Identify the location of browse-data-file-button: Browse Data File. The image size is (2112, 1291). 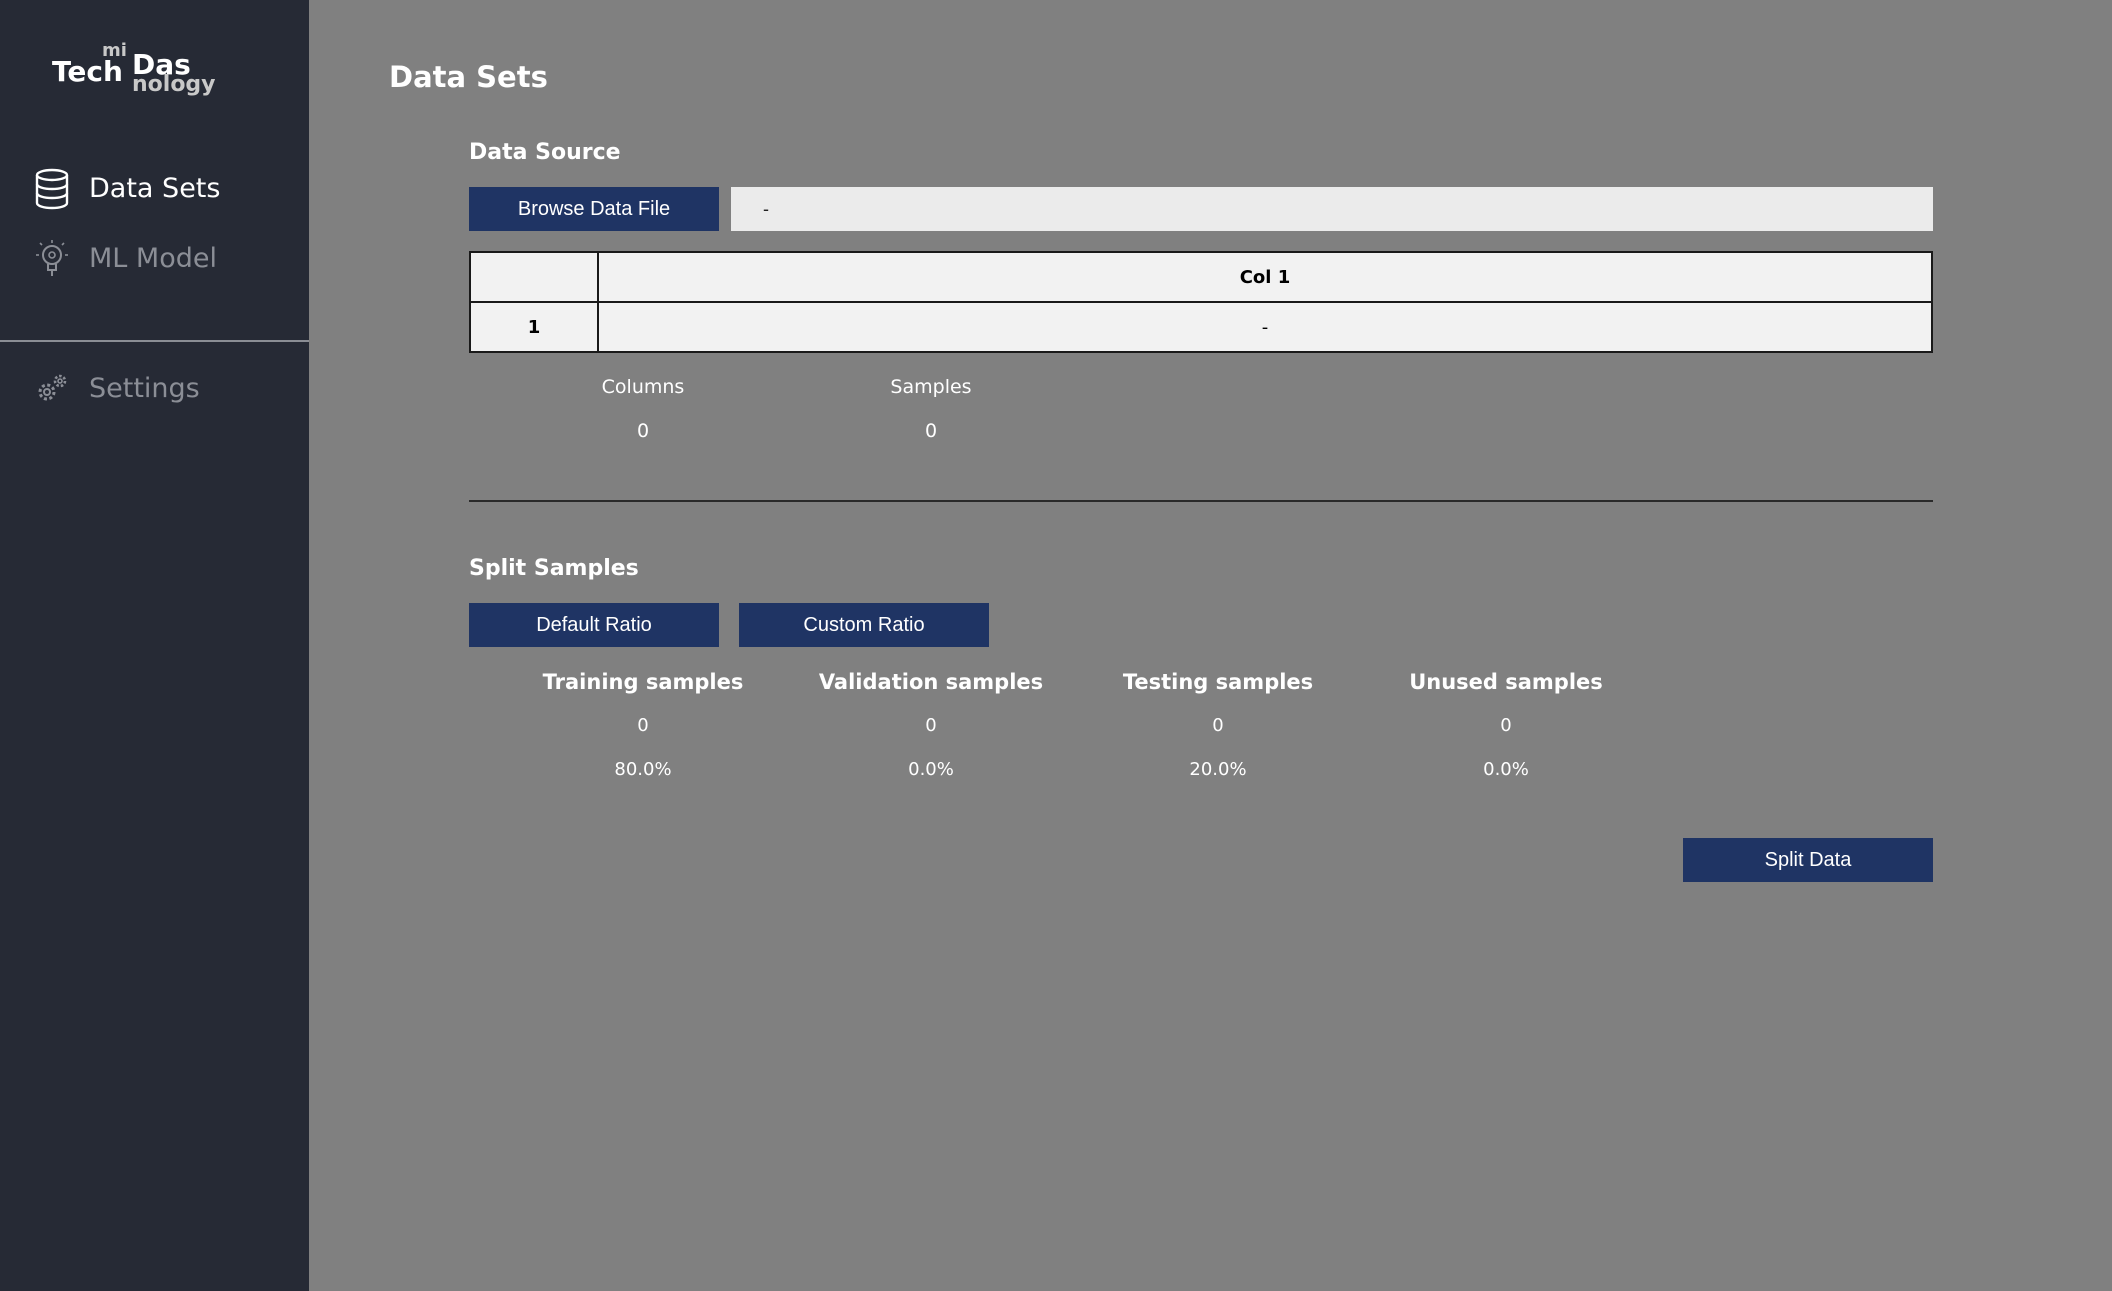
(594, 209).